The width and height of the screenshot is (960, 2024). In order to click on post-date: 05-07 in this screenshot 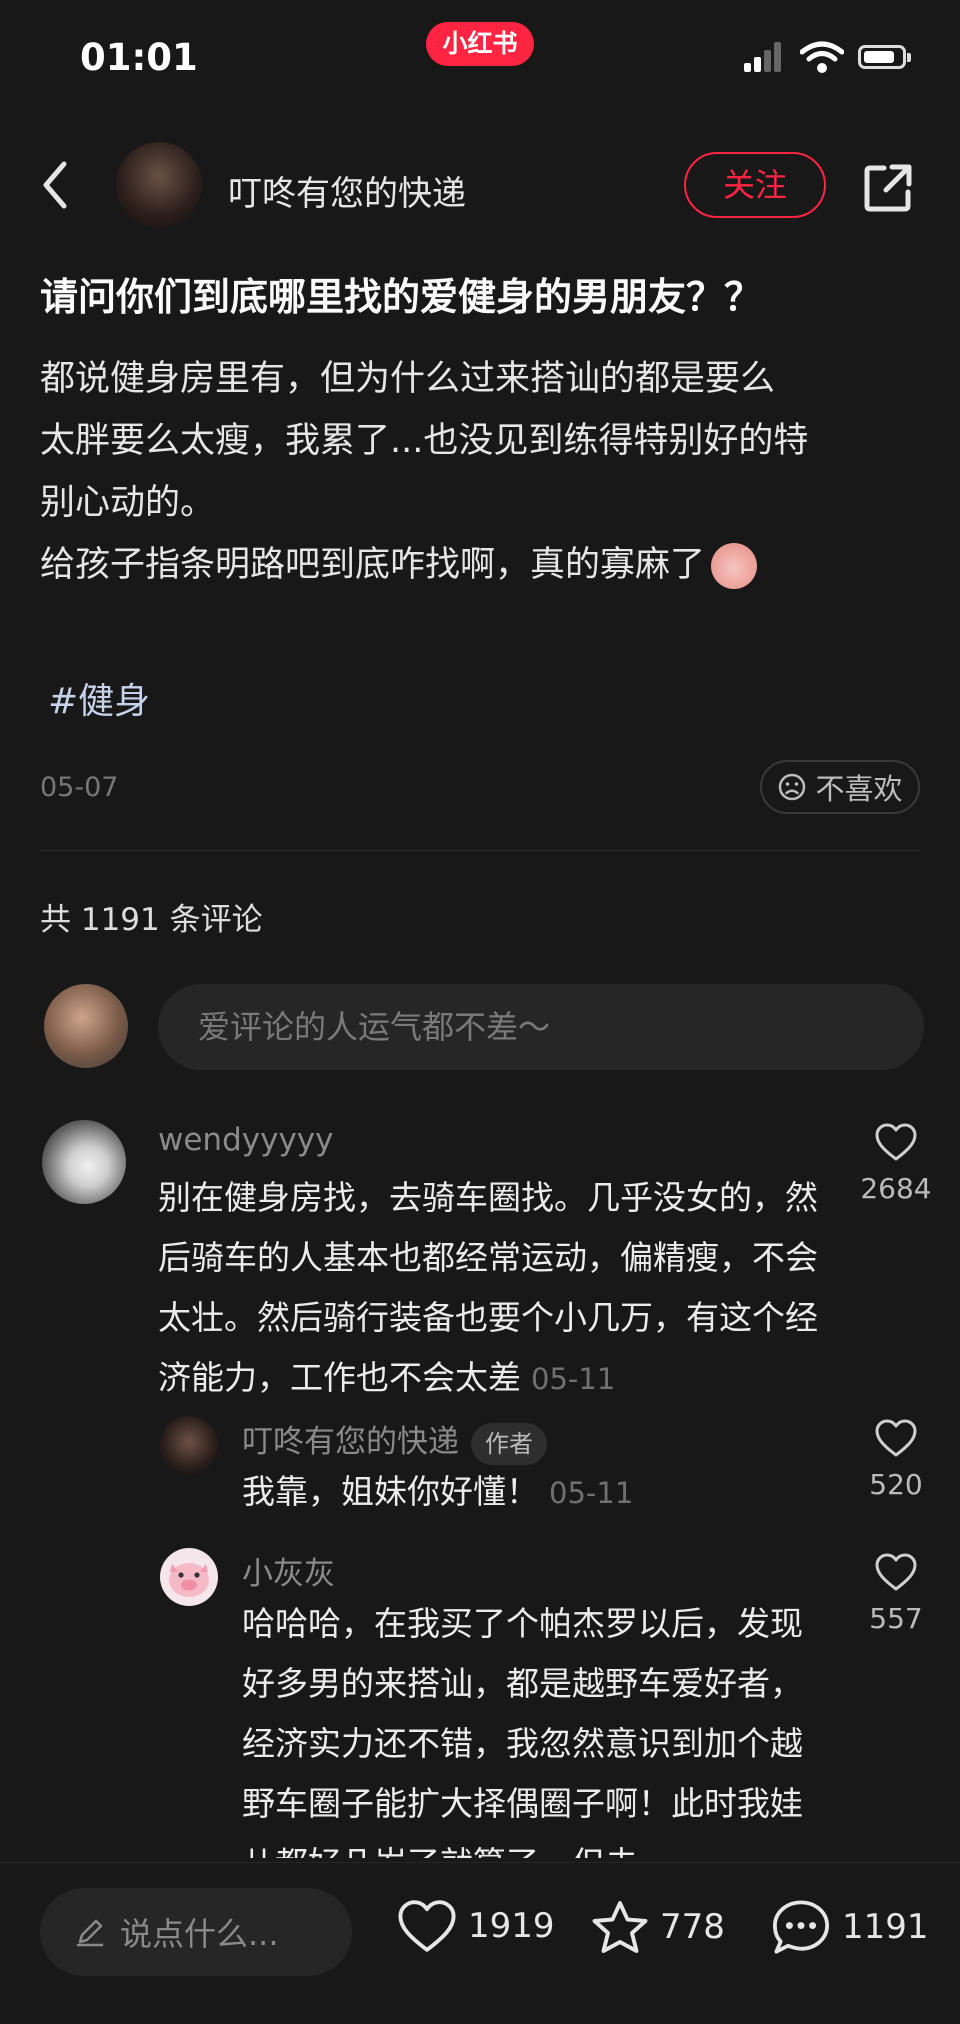, I will do `click(79, 787)`.